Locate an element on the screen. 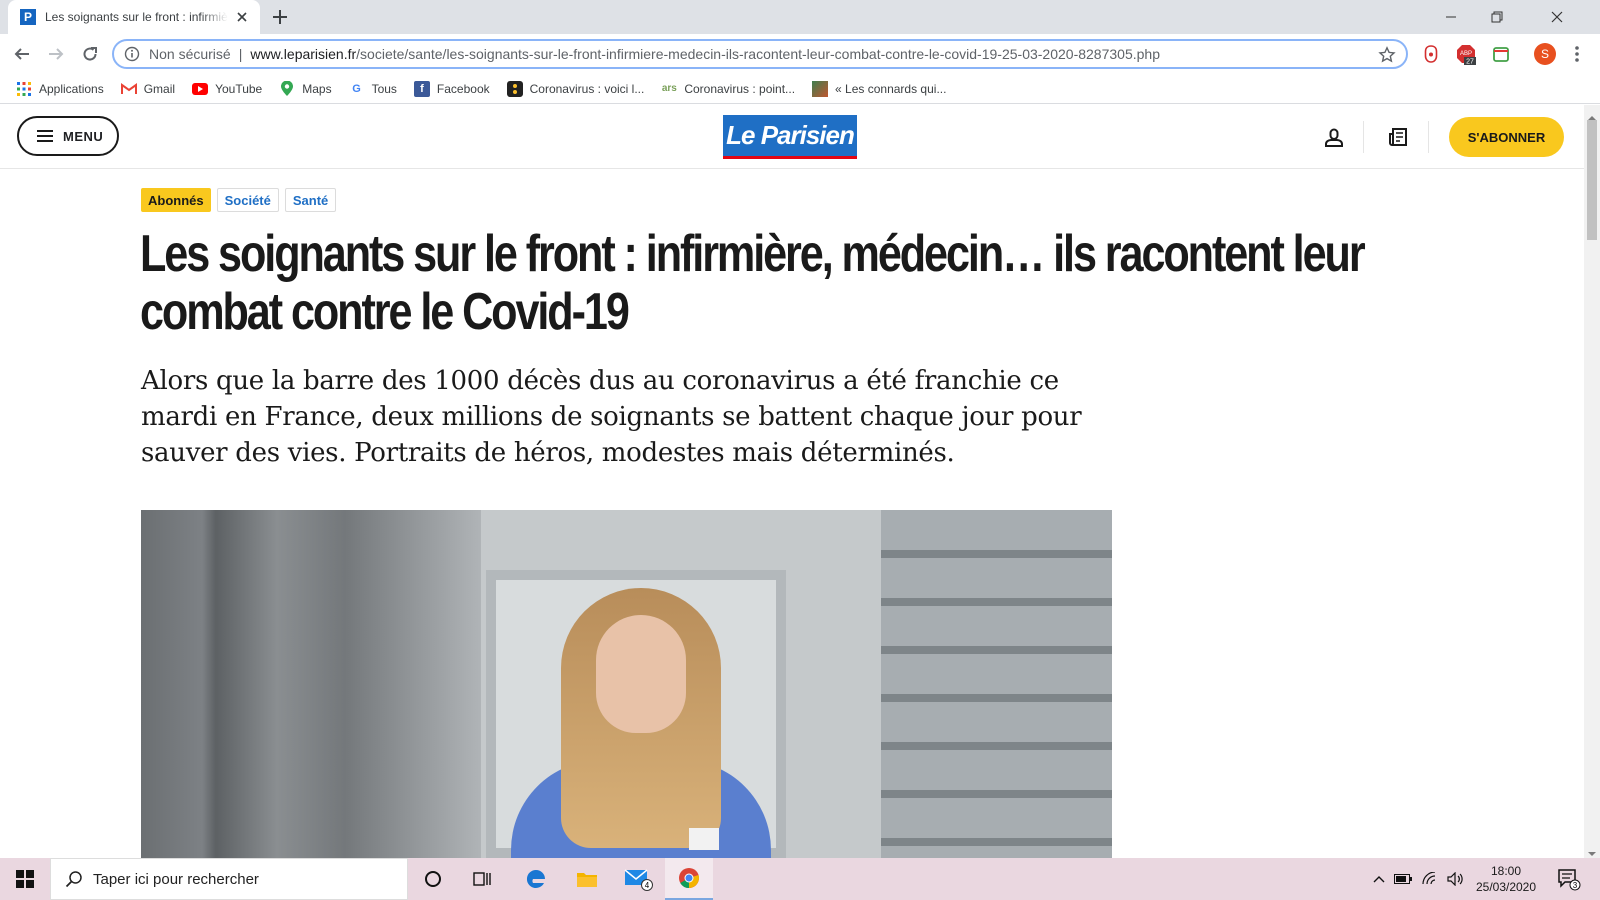  scroll-down-icon is located at coordinates (1592, 850).